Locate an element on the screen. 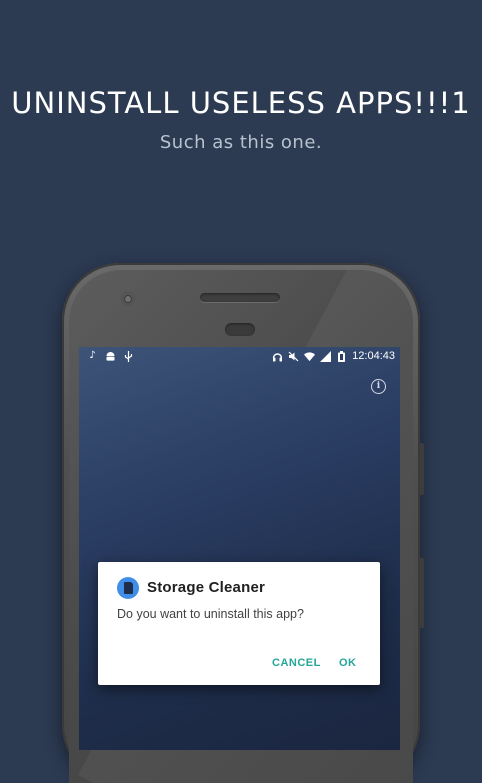 The height and width of the screenshot is (783, 482). info-icon: i is located at coordinates (378, 386).